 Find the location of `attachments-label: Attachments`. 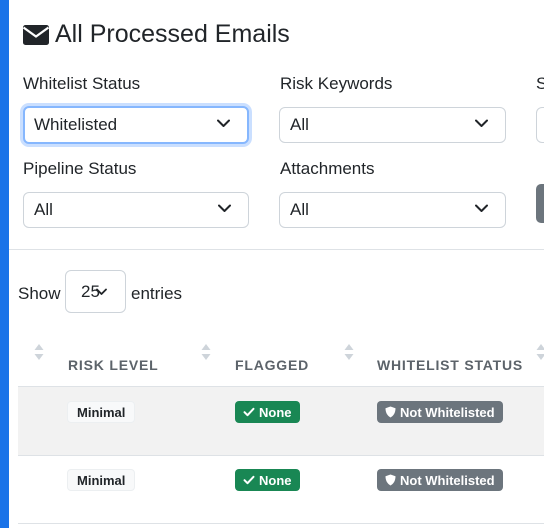

attachments-label: Attachments is located at coordinates (327, 168).